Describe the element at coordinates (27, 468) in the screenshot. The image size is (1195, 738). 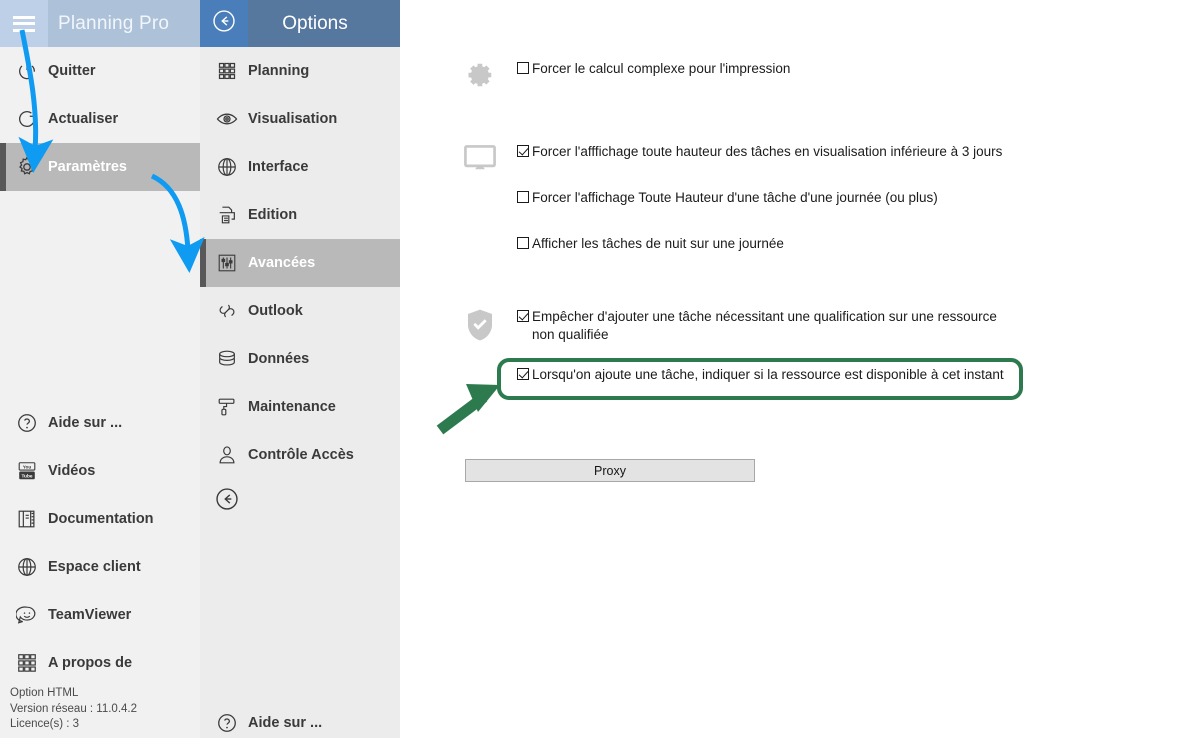
I see `svg-text: You` at that location.